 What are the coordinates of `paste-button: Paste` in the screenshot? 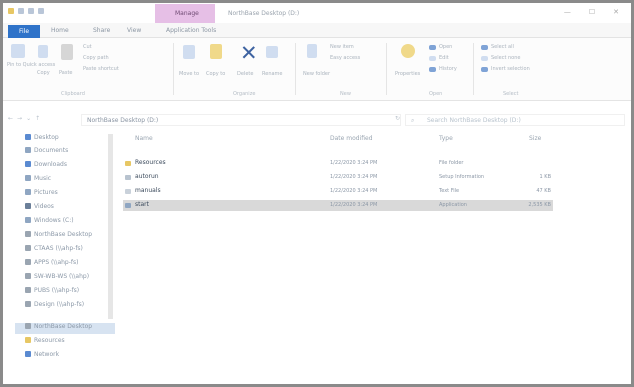 It's located at (66, 73).